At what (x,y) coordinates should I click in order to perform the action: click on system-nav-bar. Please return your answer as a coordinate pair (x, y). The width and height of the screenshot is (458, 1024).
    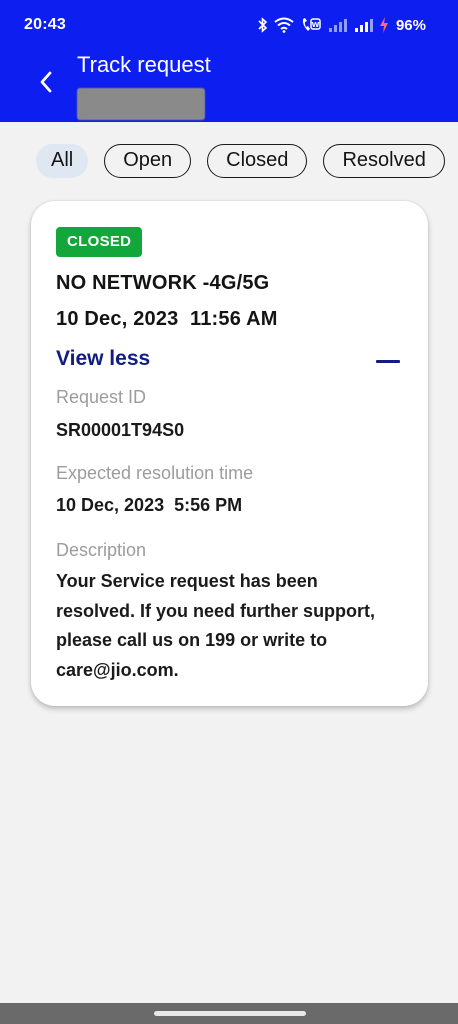
    Looking at the image, I should click on (229, 1013).